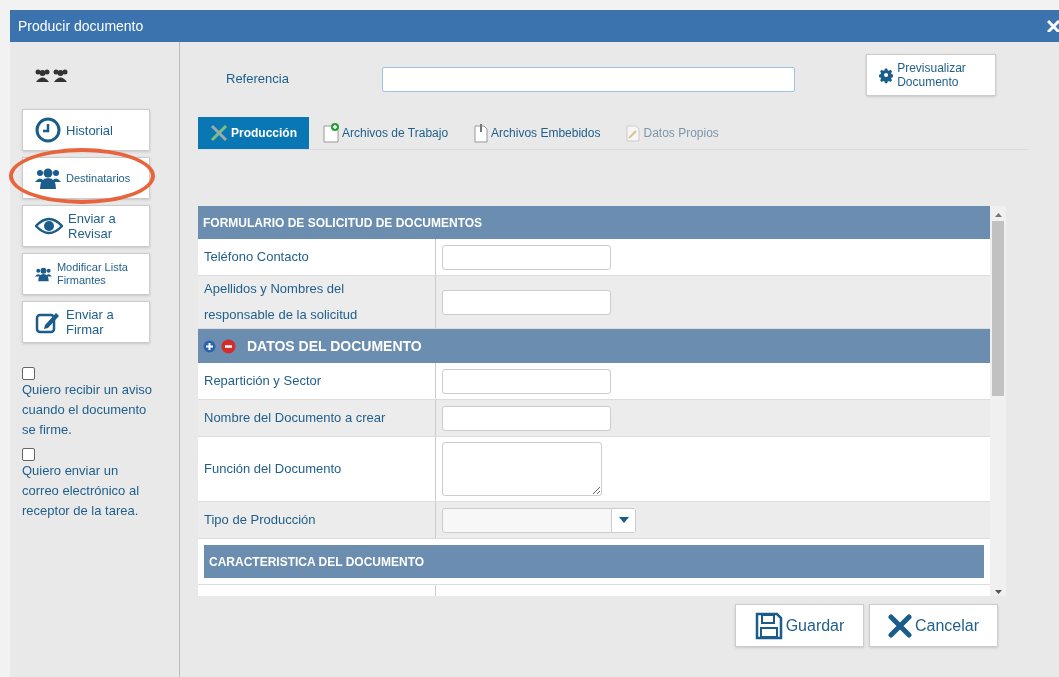 The width and height of the screenshot is (1059, 677). I want to click on caret-down-icon, so click(623, 520).